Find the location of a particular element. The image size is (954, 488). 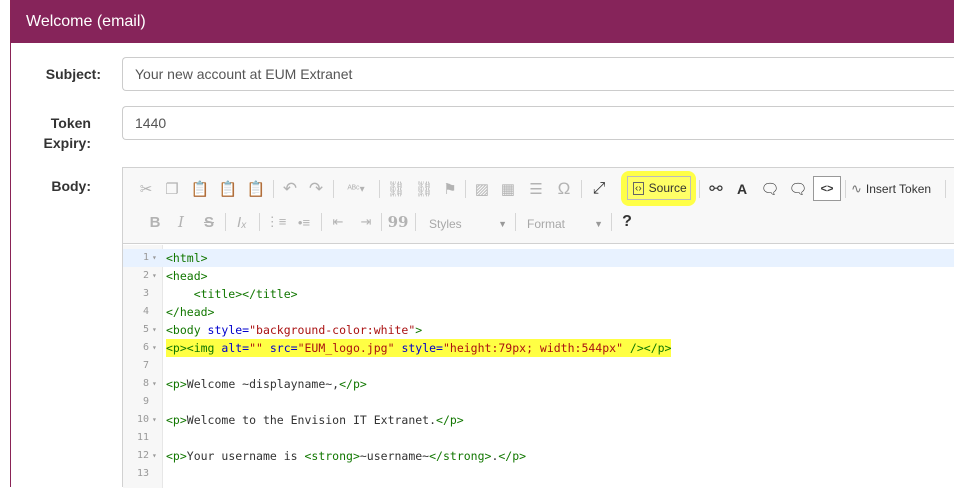

outdent-icon: ⇤ is located at coordinates (338, 222).